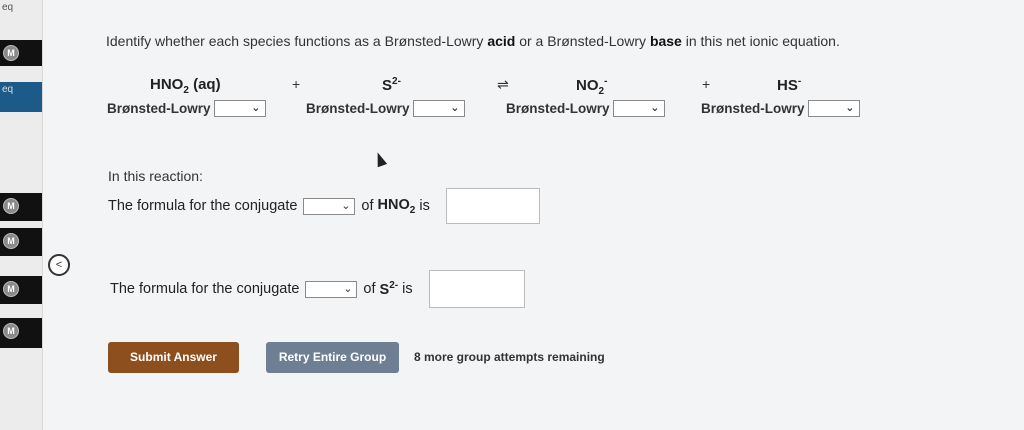 This screenshot has width=1024, height=430. I want to click on role-selector-3: Brønsted-Lowry ⌄, so click(585, 108).